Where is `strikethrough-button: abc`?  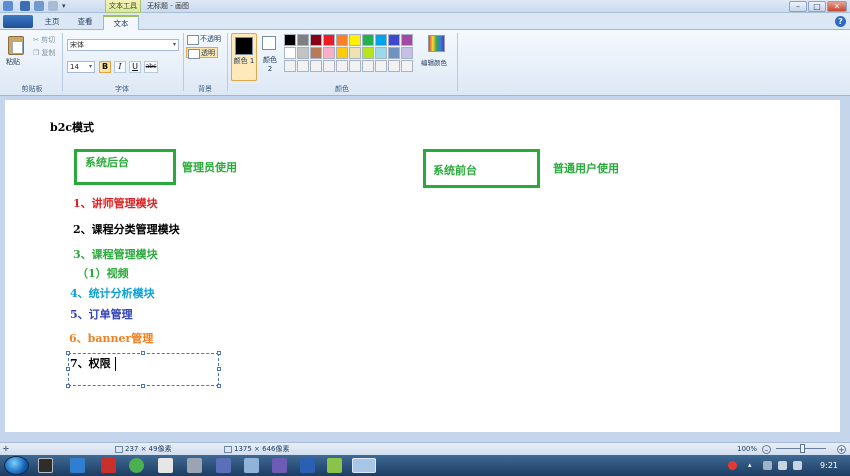
strikethrough-button: abc is located at coordinates (151, 67).